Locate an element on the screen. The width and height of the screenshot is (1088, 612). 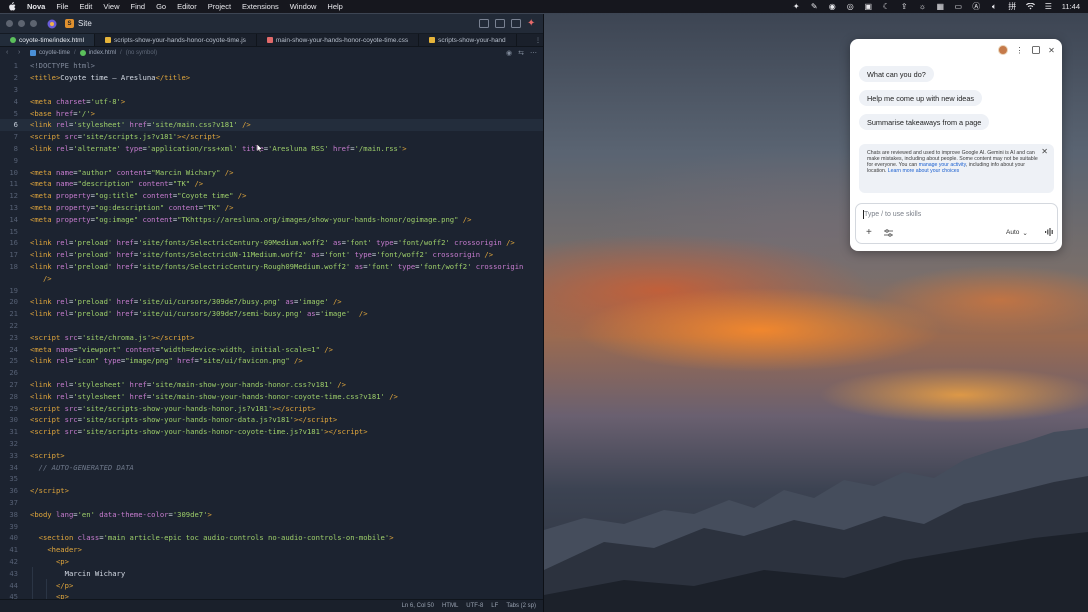
nova-logo-icon is located at coordinates (52, 24).